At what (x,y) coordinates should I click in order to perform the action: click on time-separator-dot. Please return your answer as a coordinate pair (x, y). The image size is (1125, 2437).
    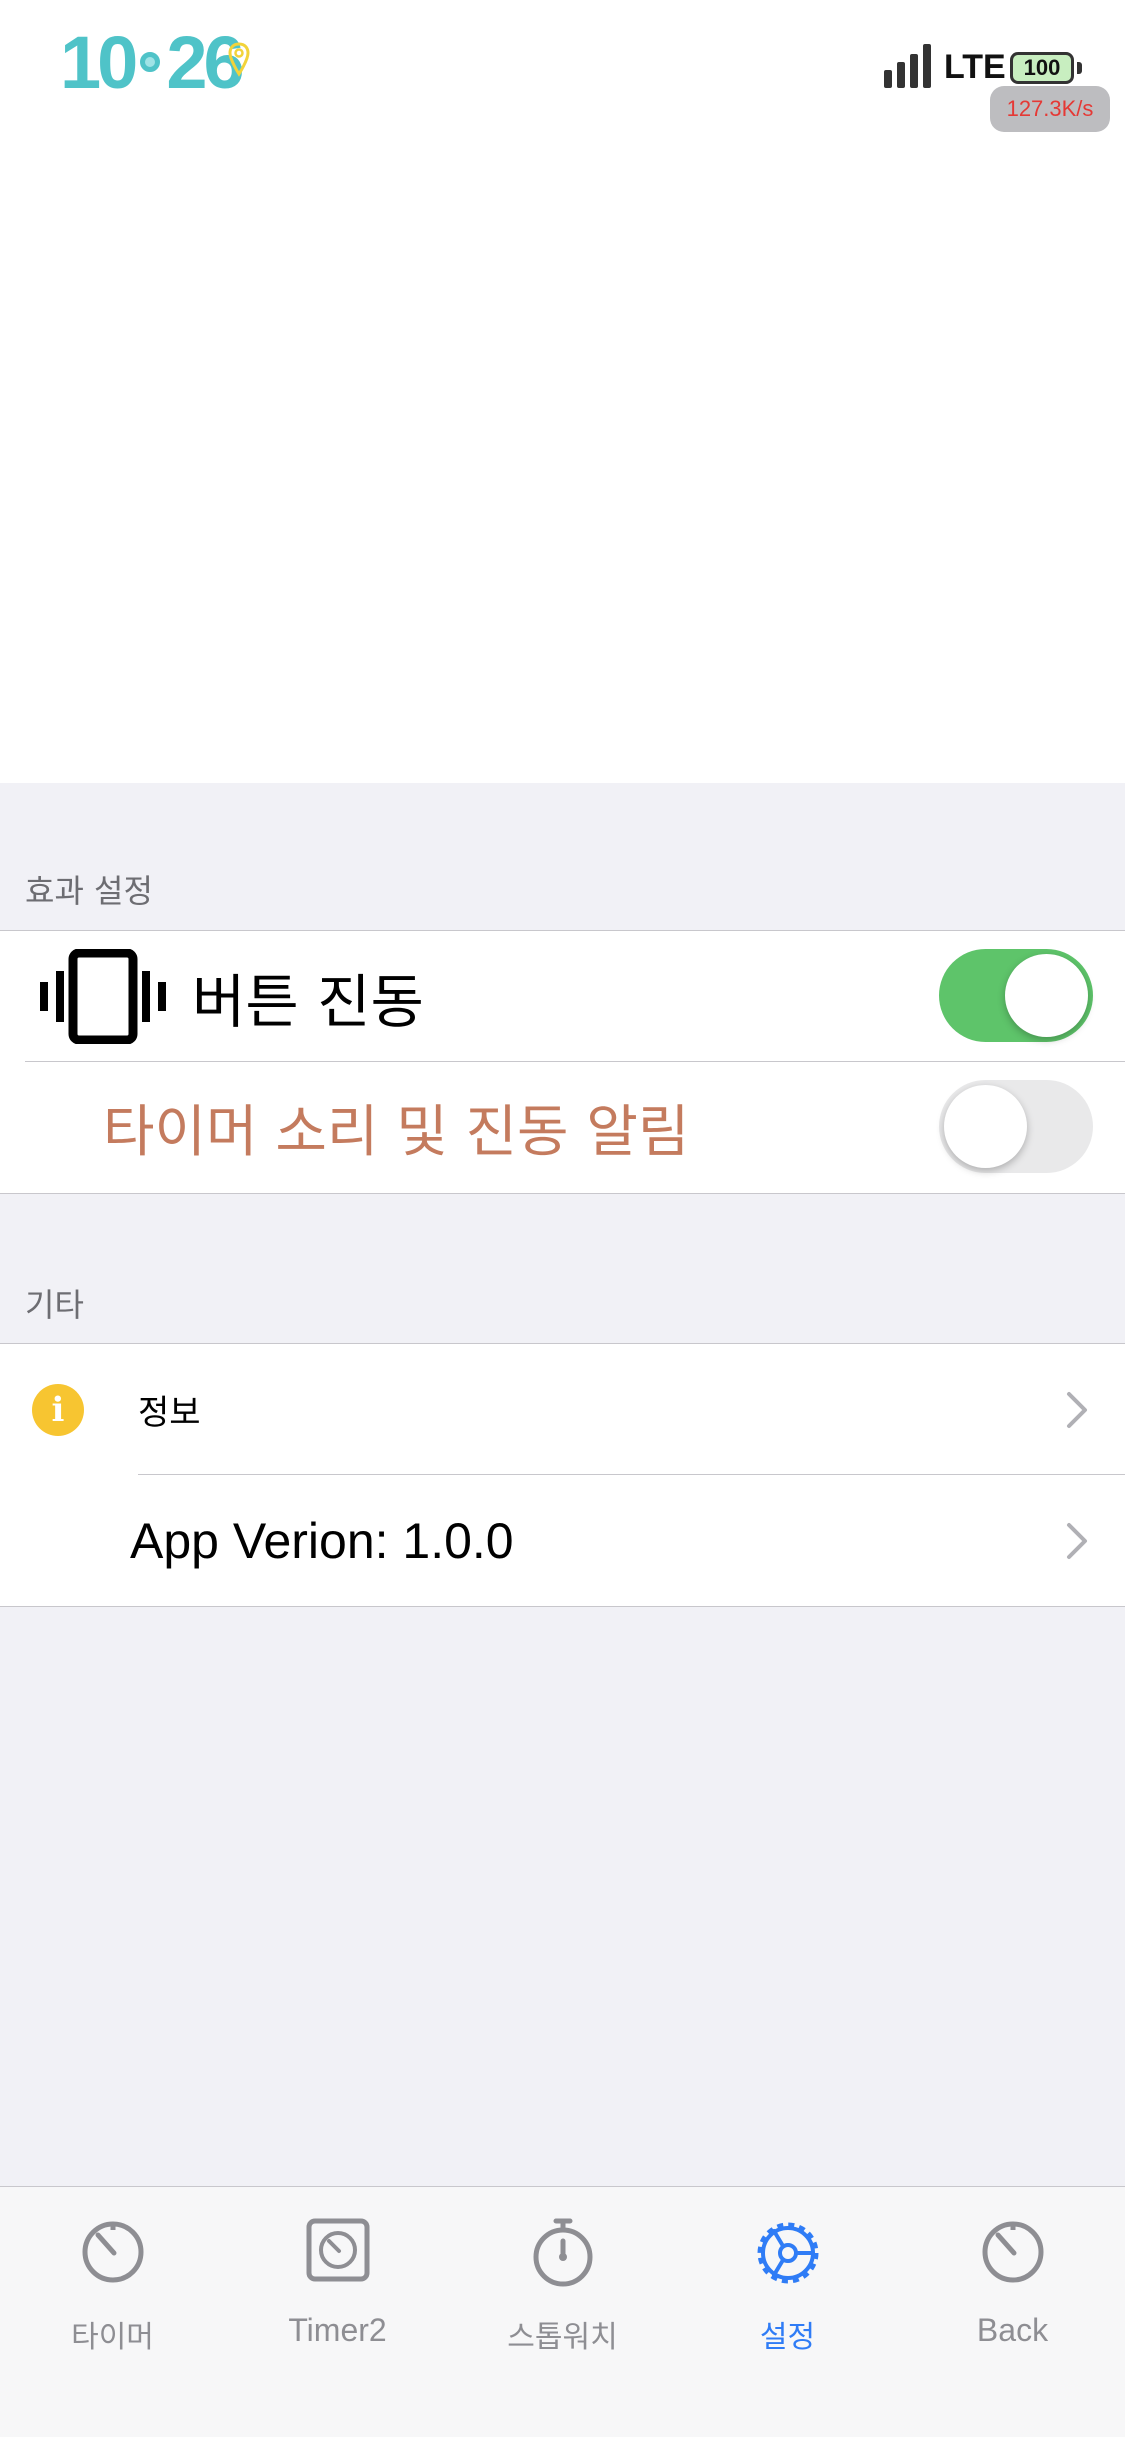
    Looking at the image, I should click on (150, 62).